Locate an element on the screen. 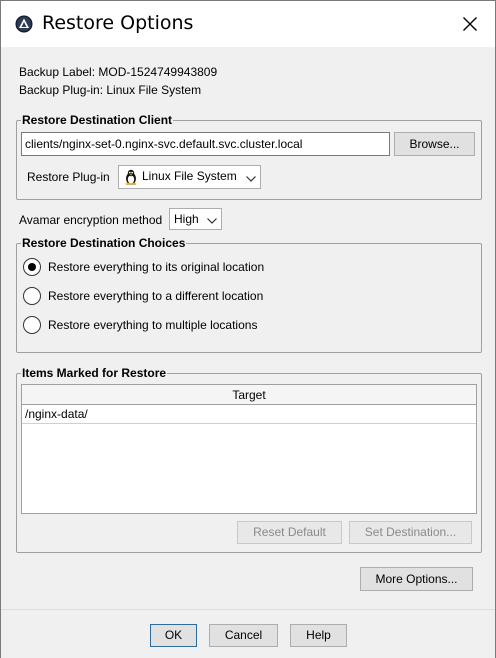  title-bar: Restore Options is located at coordinates (248, 24).